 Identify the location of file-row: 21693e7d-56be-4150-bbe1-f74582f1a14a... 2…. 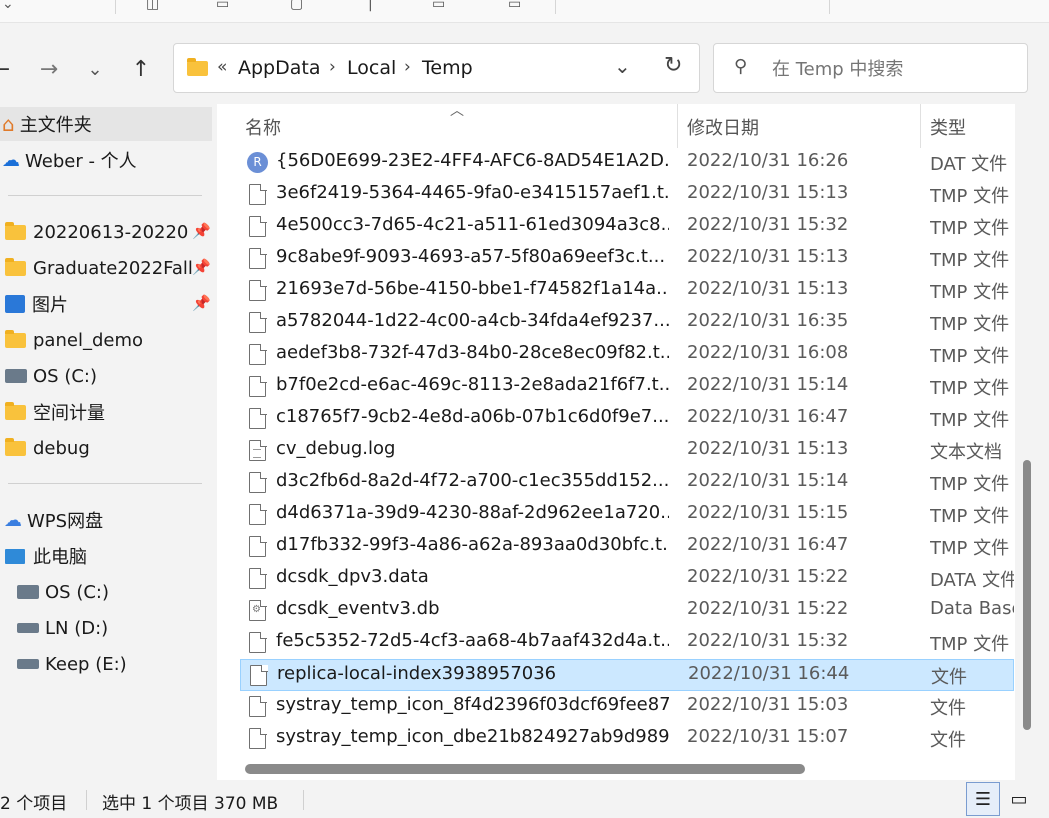
(627, 291).